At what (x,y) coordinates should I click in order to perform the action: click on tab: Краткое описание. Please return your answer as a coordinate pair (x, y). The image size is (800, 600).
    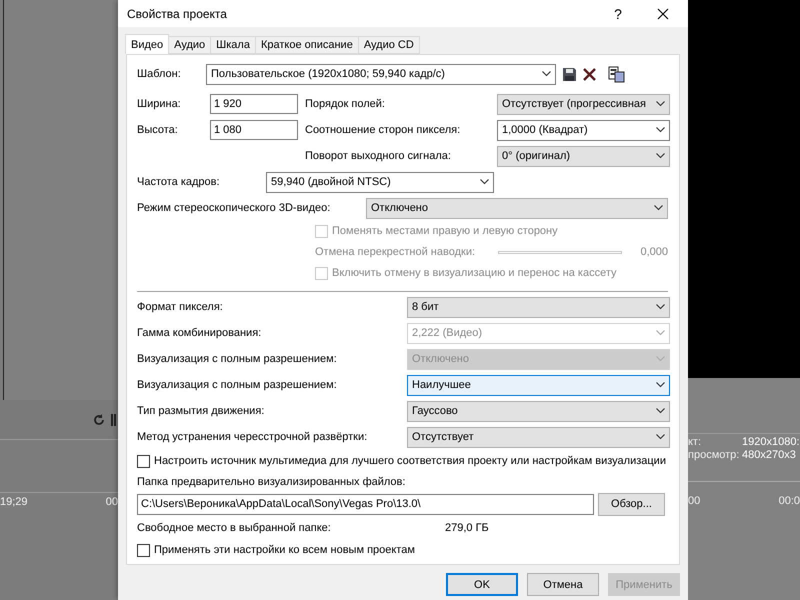
    Looking at the image, I should click on (306, 45).